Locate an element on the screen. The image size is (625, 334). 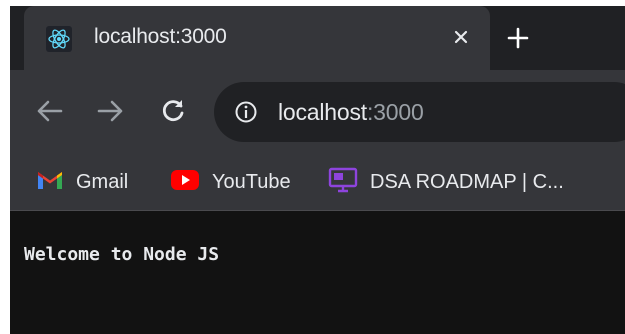
monitor-icon is located at coordinates (343, 182).